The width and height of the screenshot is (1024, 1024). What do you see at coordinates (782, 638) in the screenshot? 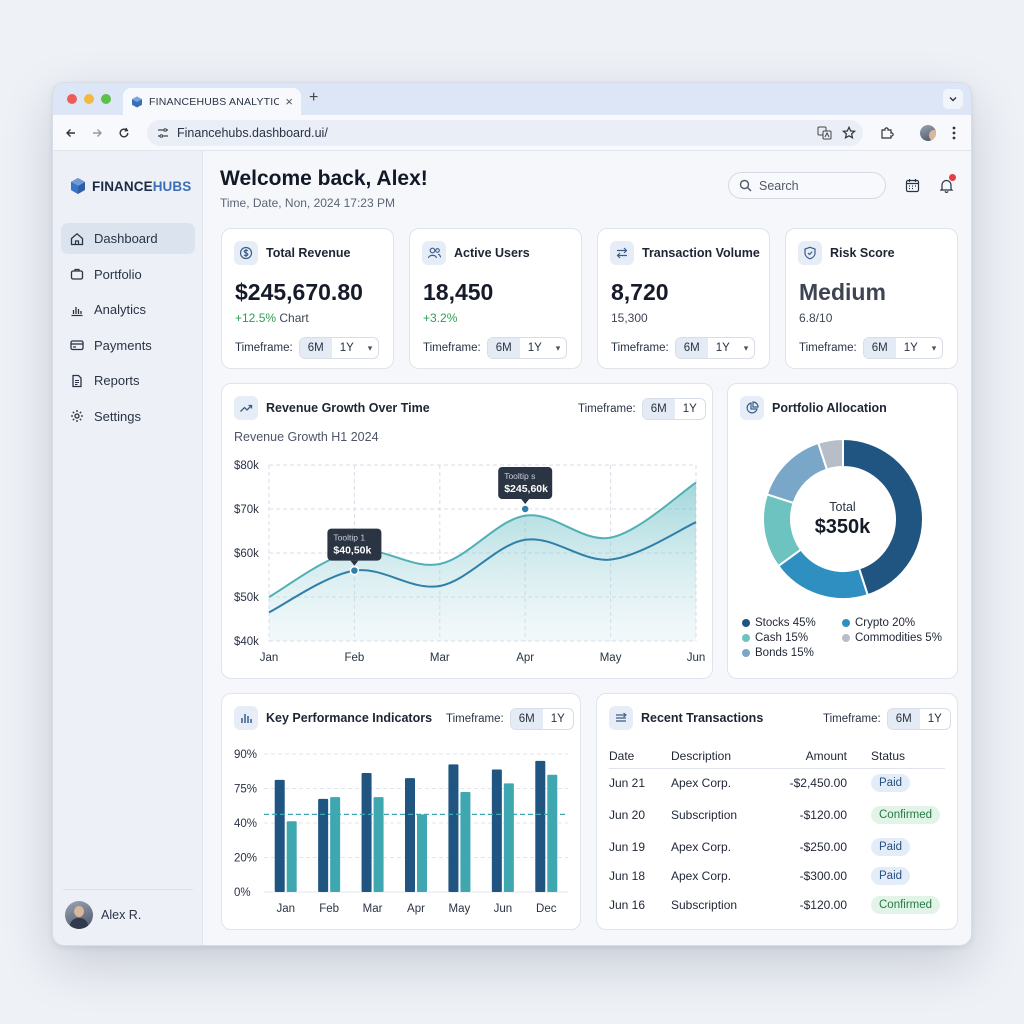
I see `legend-label: Cash 15%` at bounding box center [782, 638].